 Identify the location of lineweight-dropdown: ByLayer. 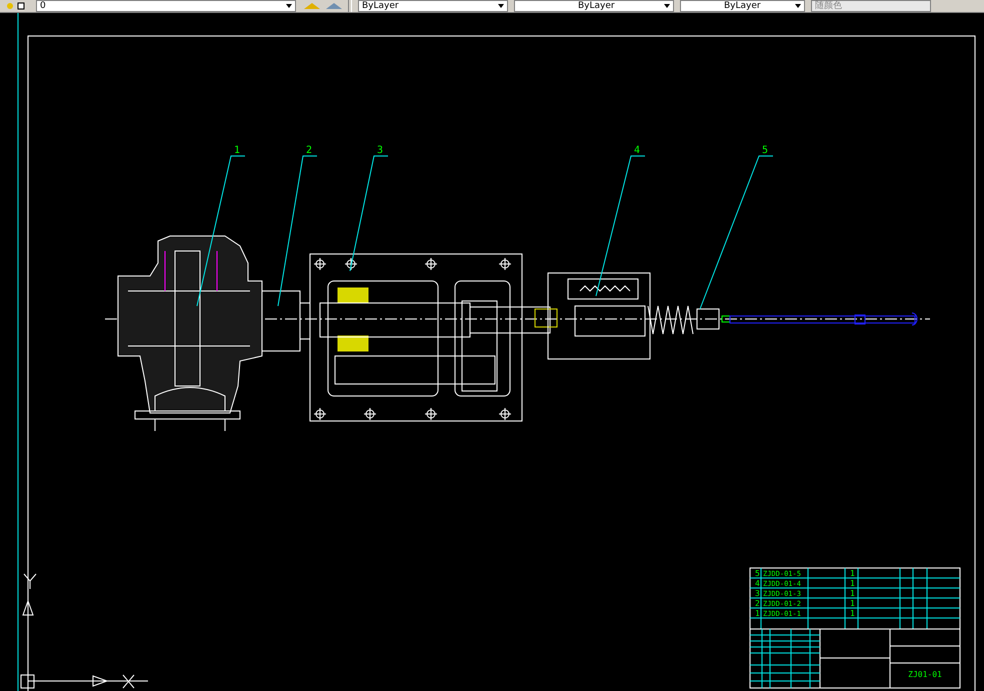
(742, 6).